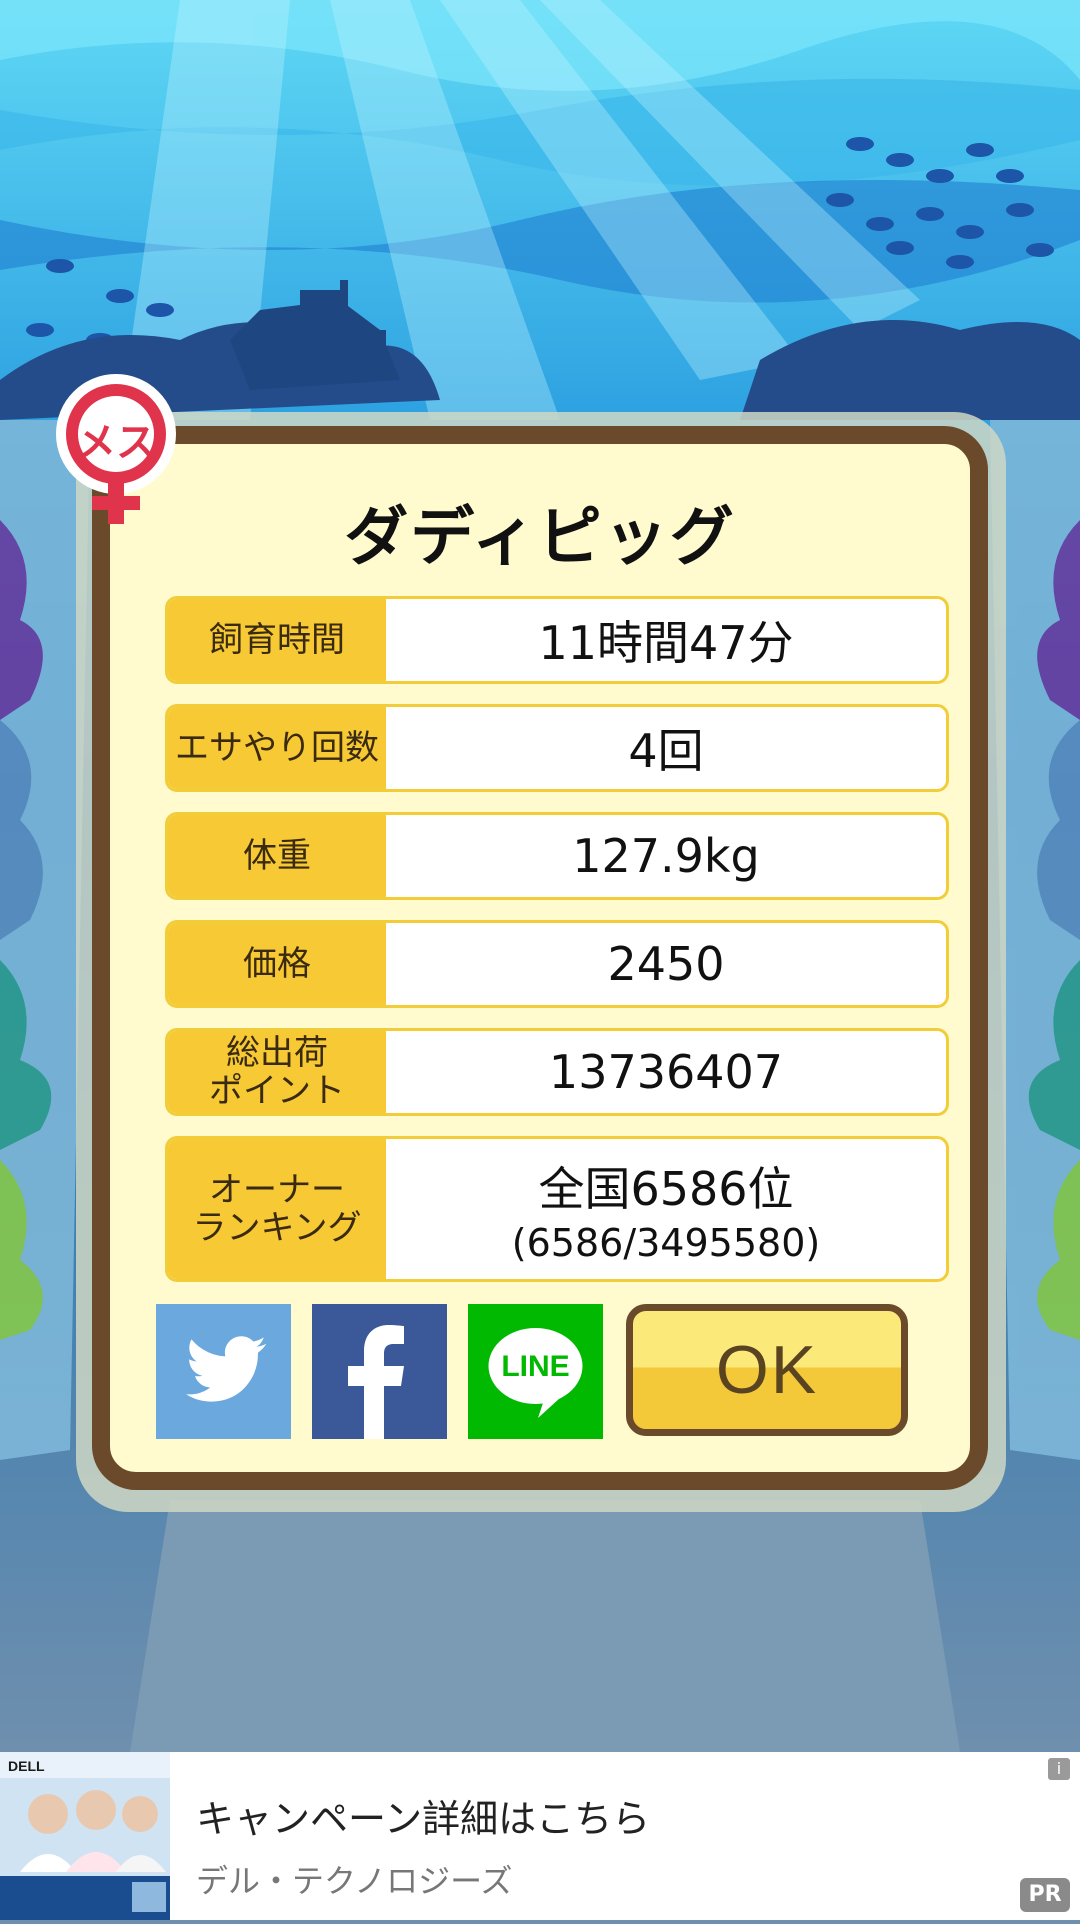 This screenshot has width=1080, height=1924. Describe the element at coordinates (666, 751) in the screenshot. I see `stat-value: 4回` at that location.